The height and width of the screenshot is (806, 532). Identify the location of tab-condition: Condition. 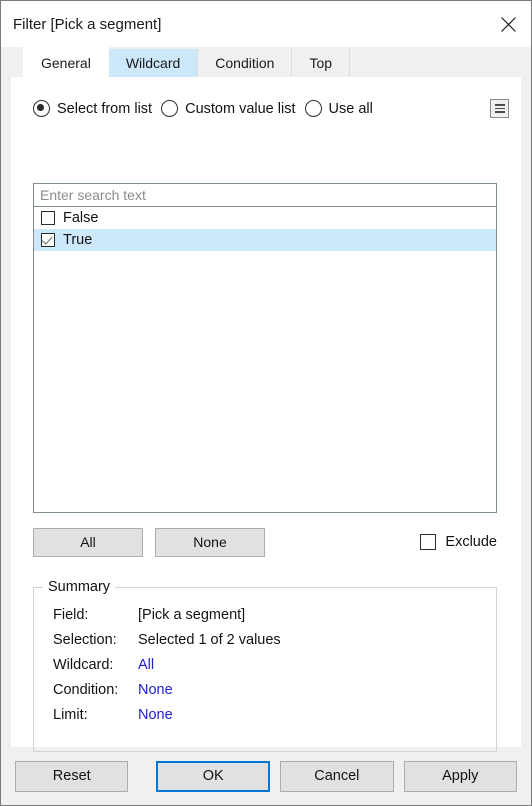
(245, 62).